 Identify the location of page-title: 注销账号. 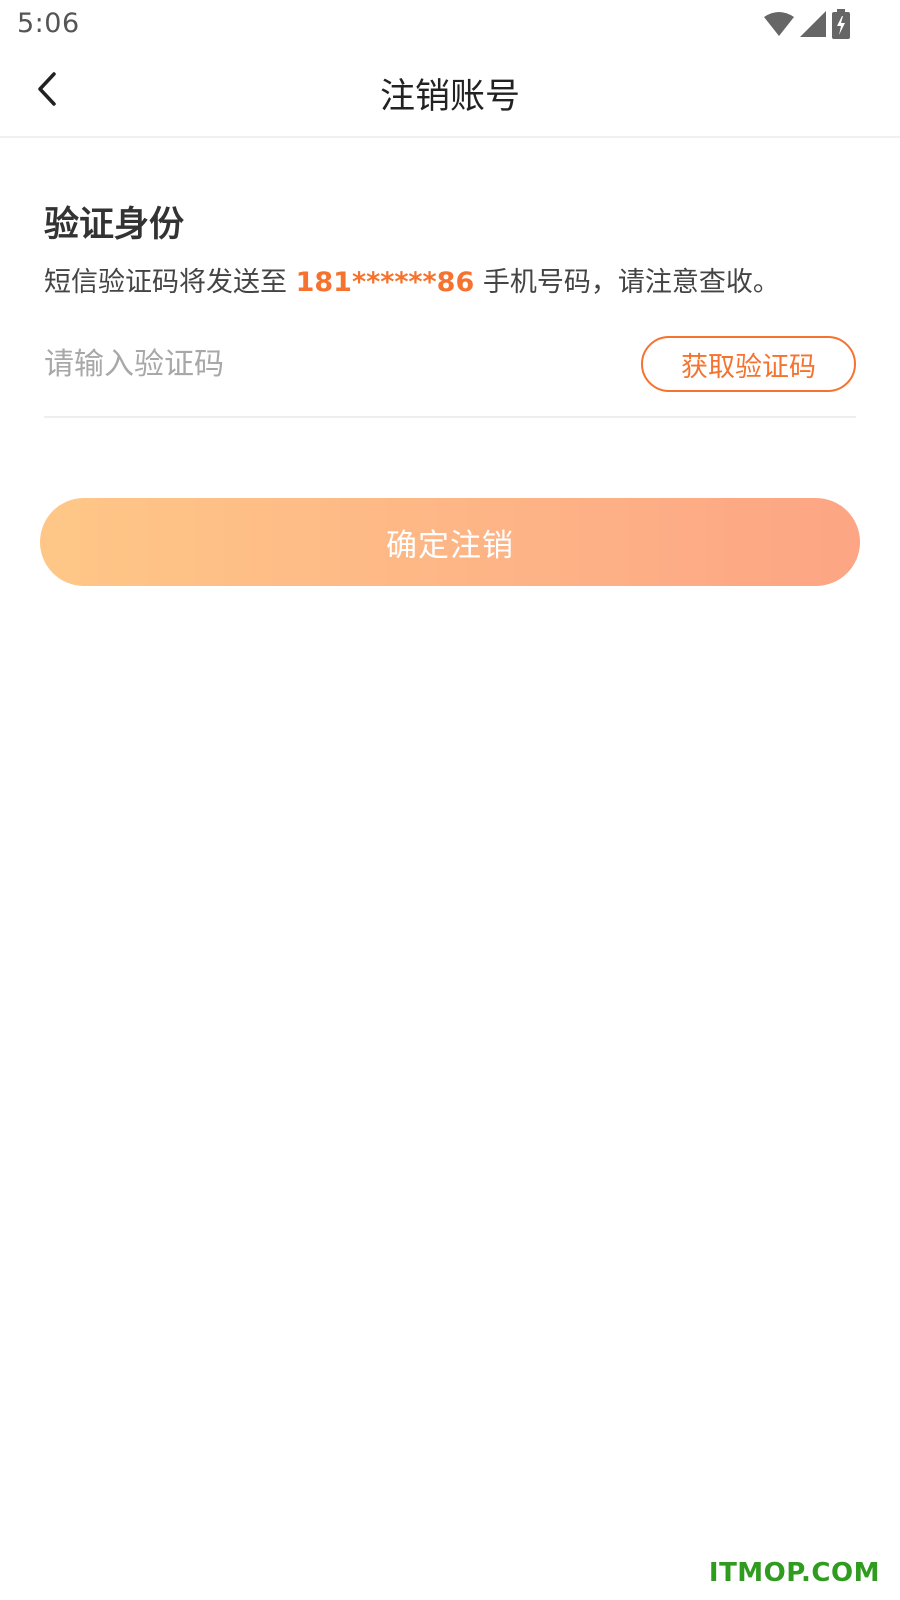
(449, 97).